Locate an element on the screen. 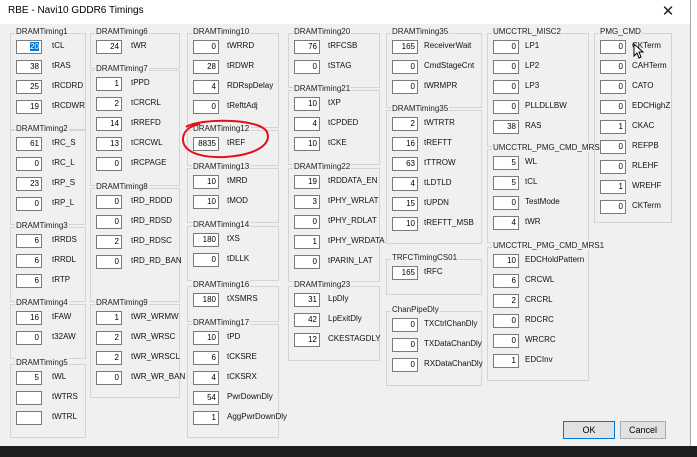 The width and height of the screenshot is (697, 457). ok-button: OK is located at coordinates (589, 430).